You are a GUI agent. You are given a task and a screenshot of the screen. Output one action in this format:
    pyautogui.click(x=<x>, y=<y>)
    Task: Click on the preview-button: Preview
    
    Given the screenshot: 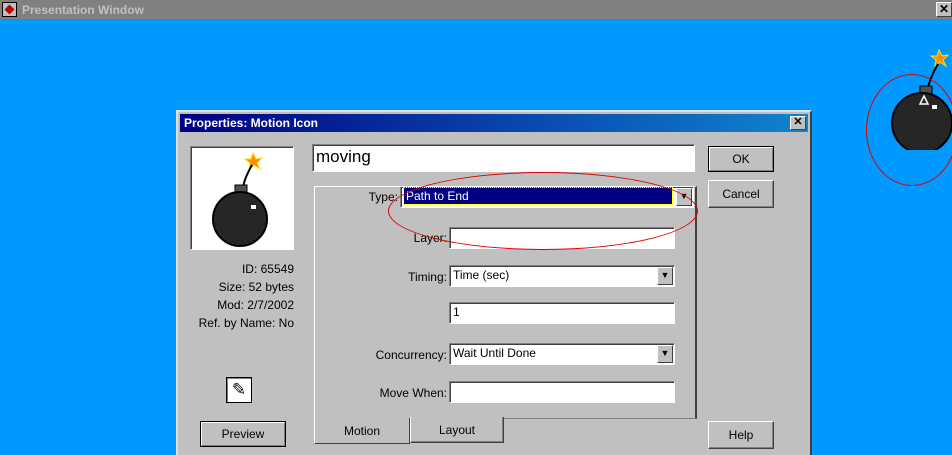 What is the action you would take?
    pyautogui.click(x=243, y=434)
    